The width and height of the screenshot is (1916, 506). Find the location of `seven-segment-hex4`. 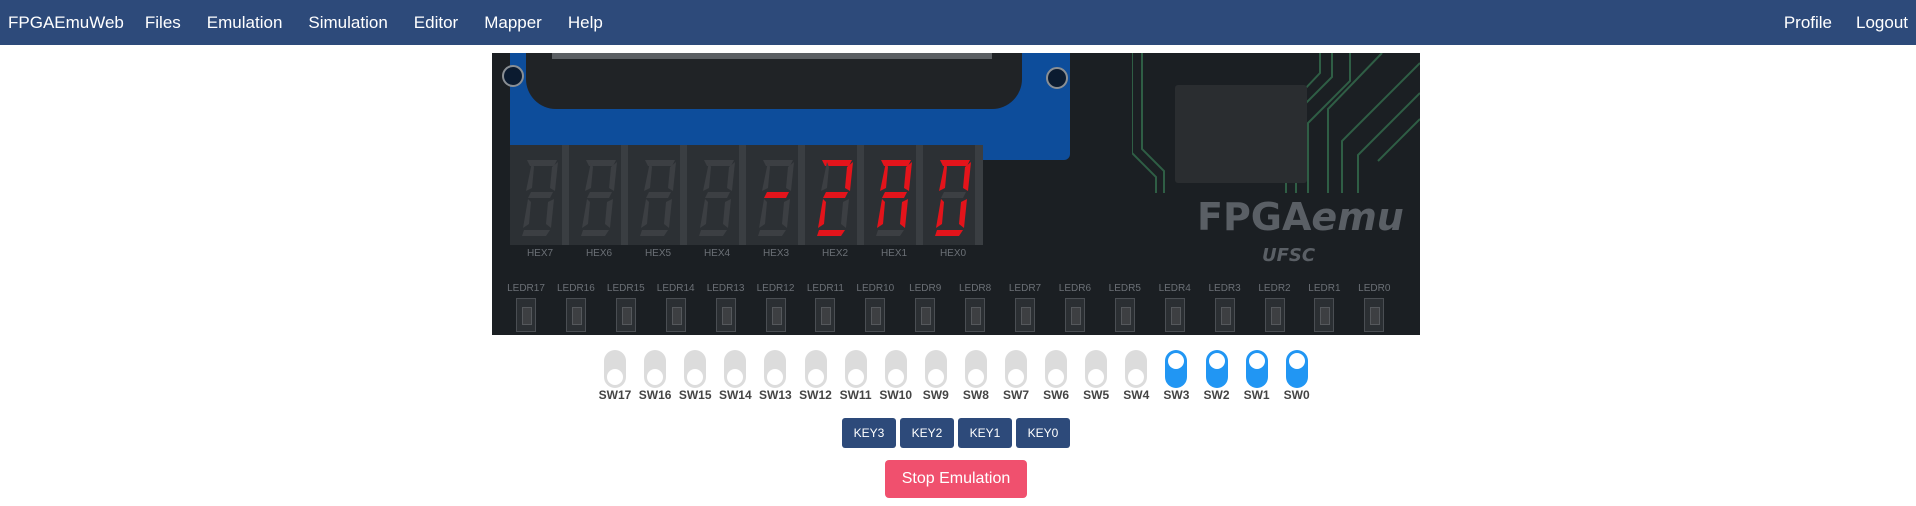

seven-segment-hex4 is located at coordinates (717, 195).